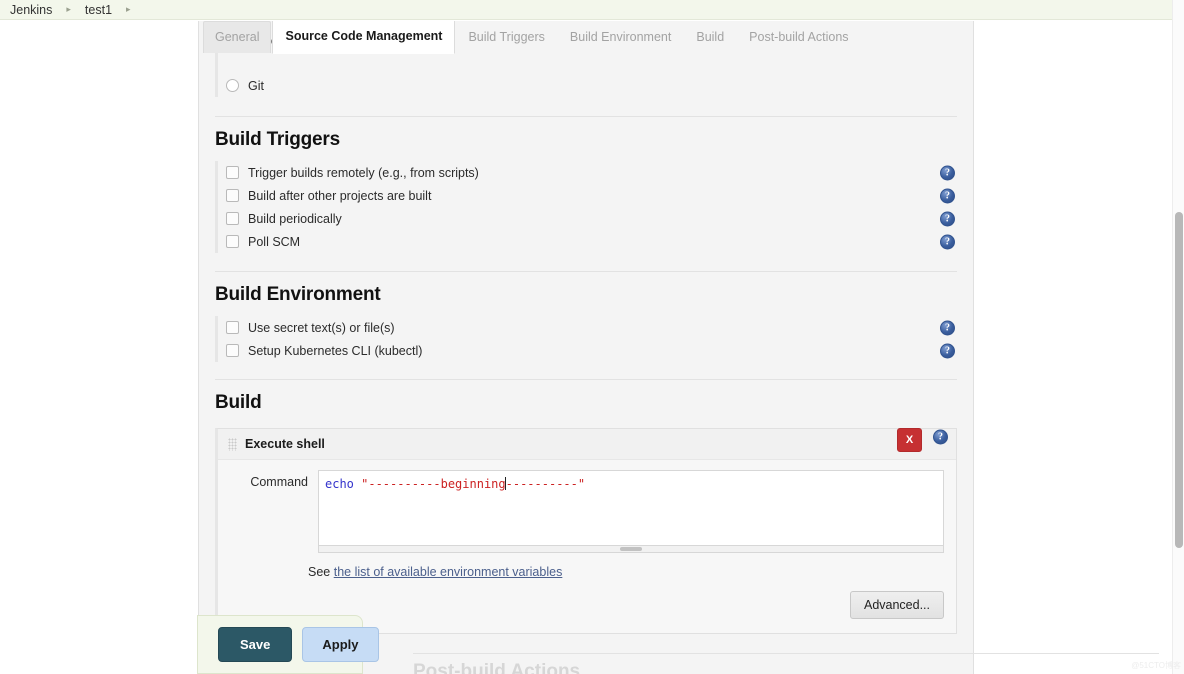 The image size is (1184, 674). What do you see at coordinates (947, 172) in the screenshot?
I see `help-icon-trigger-remote: ?` at bounding box center [947, 172].